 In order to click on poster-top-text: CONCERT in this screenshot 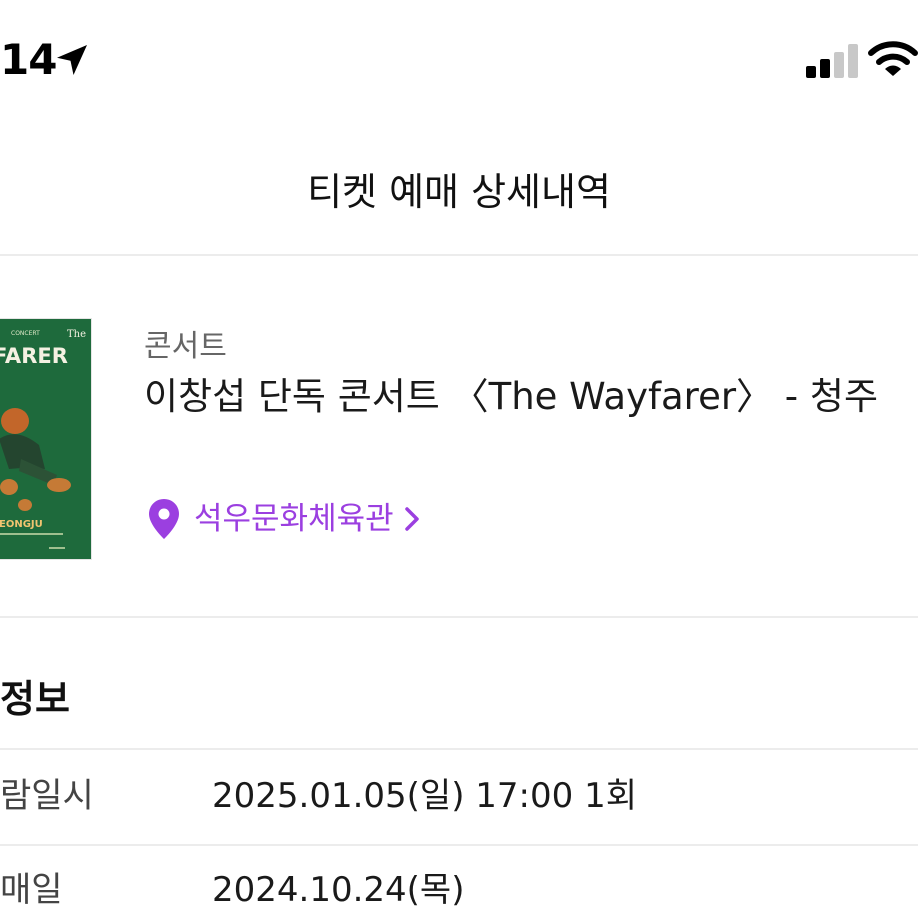, I will do `click(25, 333)`.